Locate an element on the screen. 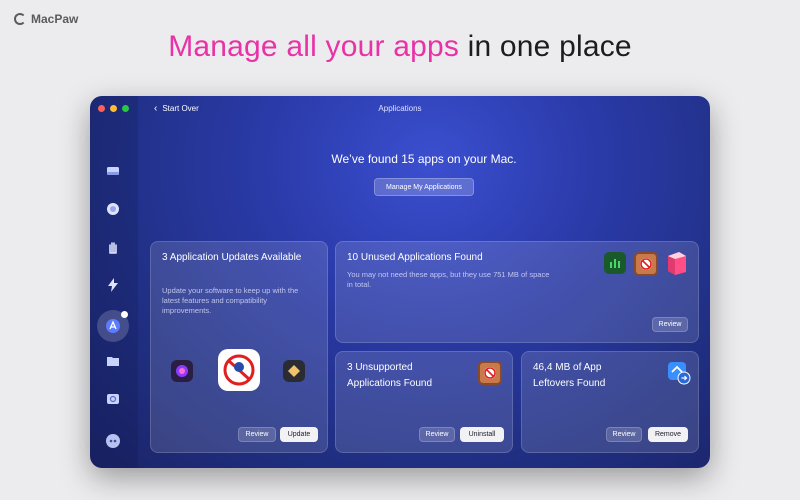 Image resolution: width=800 pixels, height=500 pixels. hand-icon is located at coordinates (113, 248).